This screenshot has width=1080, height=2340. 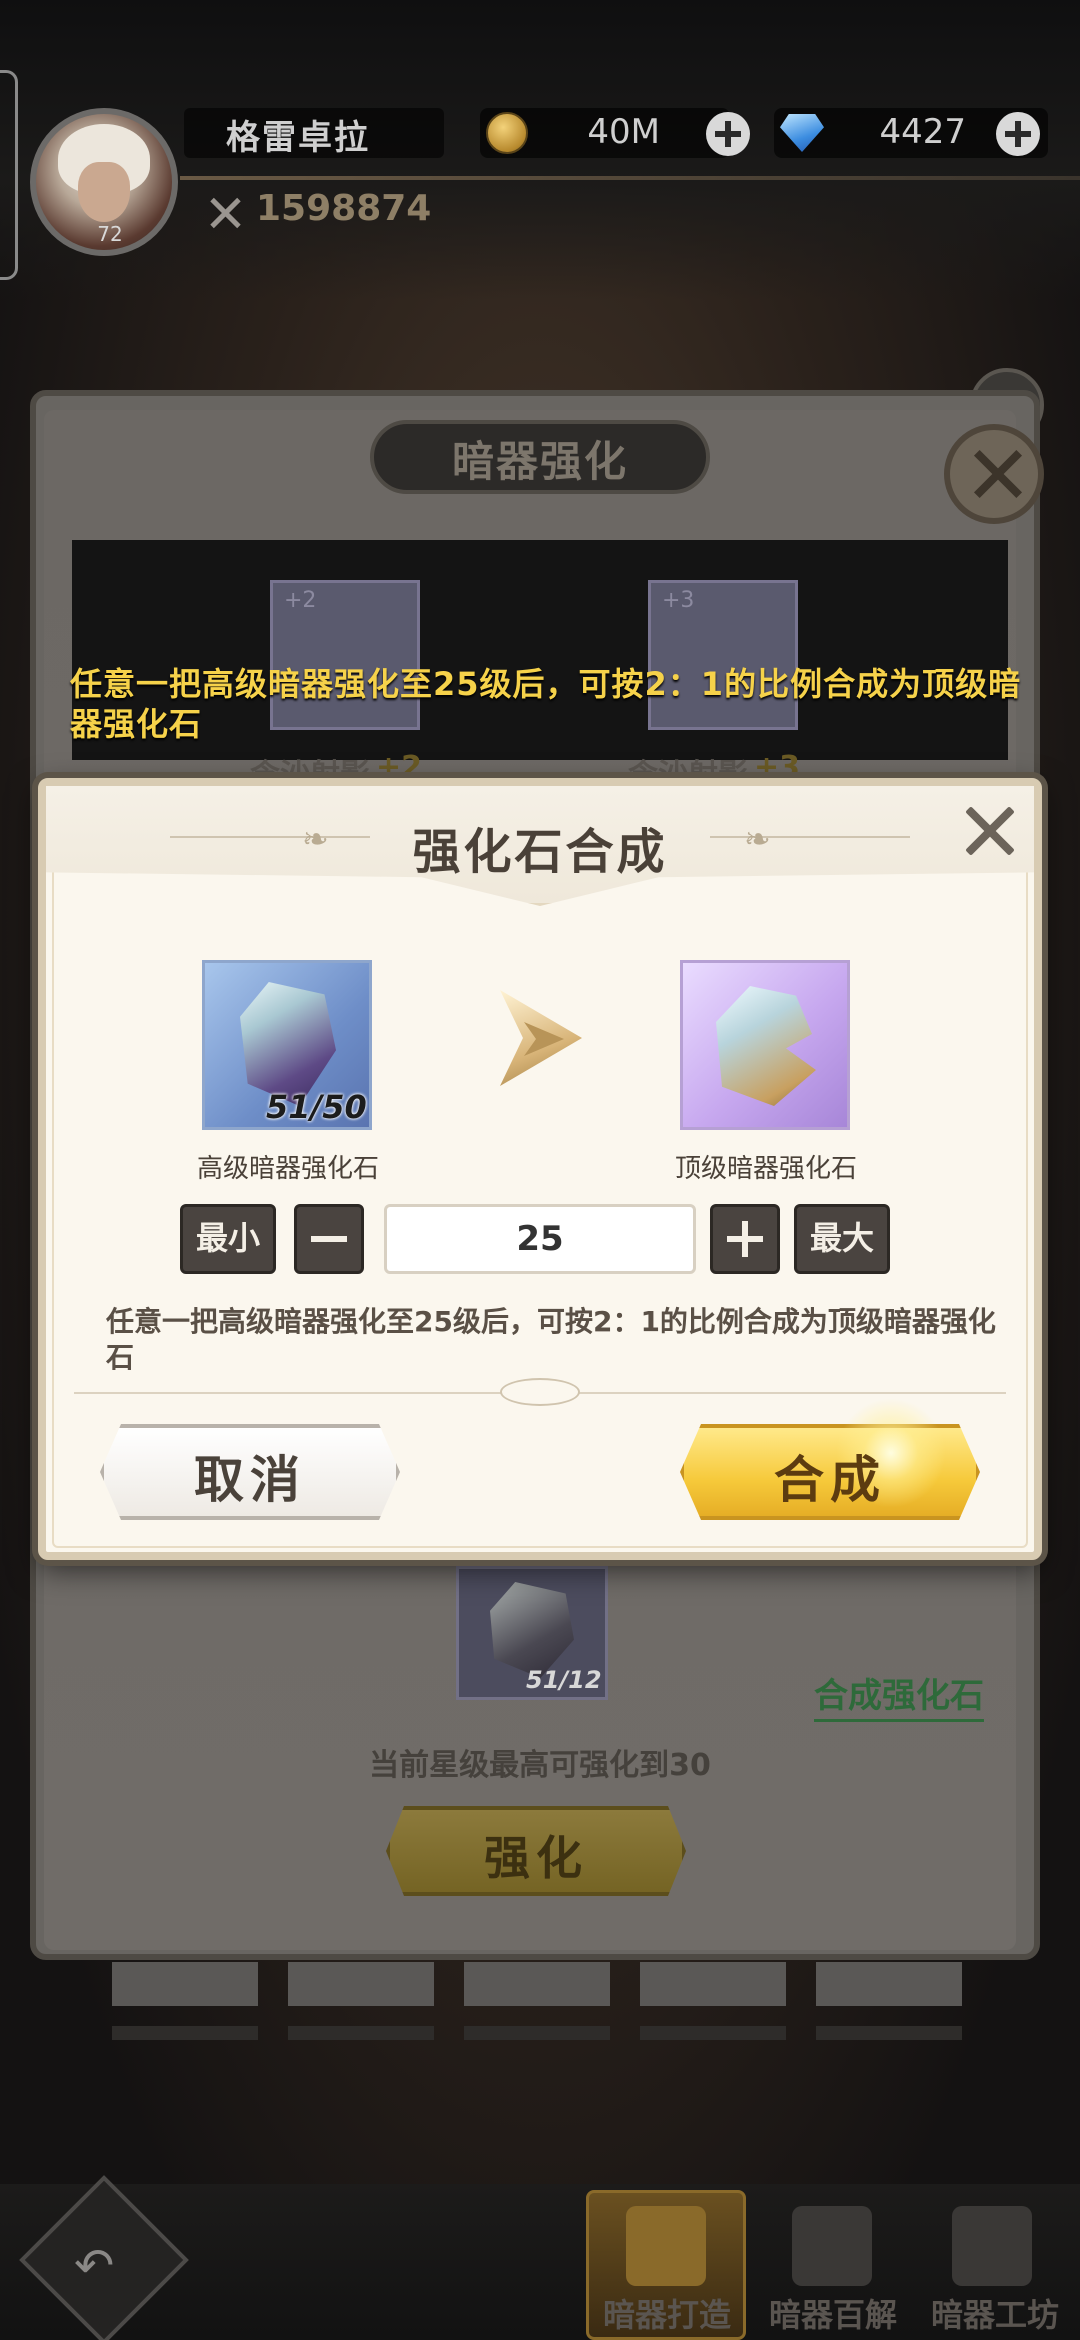 What do you see at coordinates (540, 1765) in the screenshot?
I see `max-level-text: 当前星级最高可强化到30` at bounding box center [540, 1765].